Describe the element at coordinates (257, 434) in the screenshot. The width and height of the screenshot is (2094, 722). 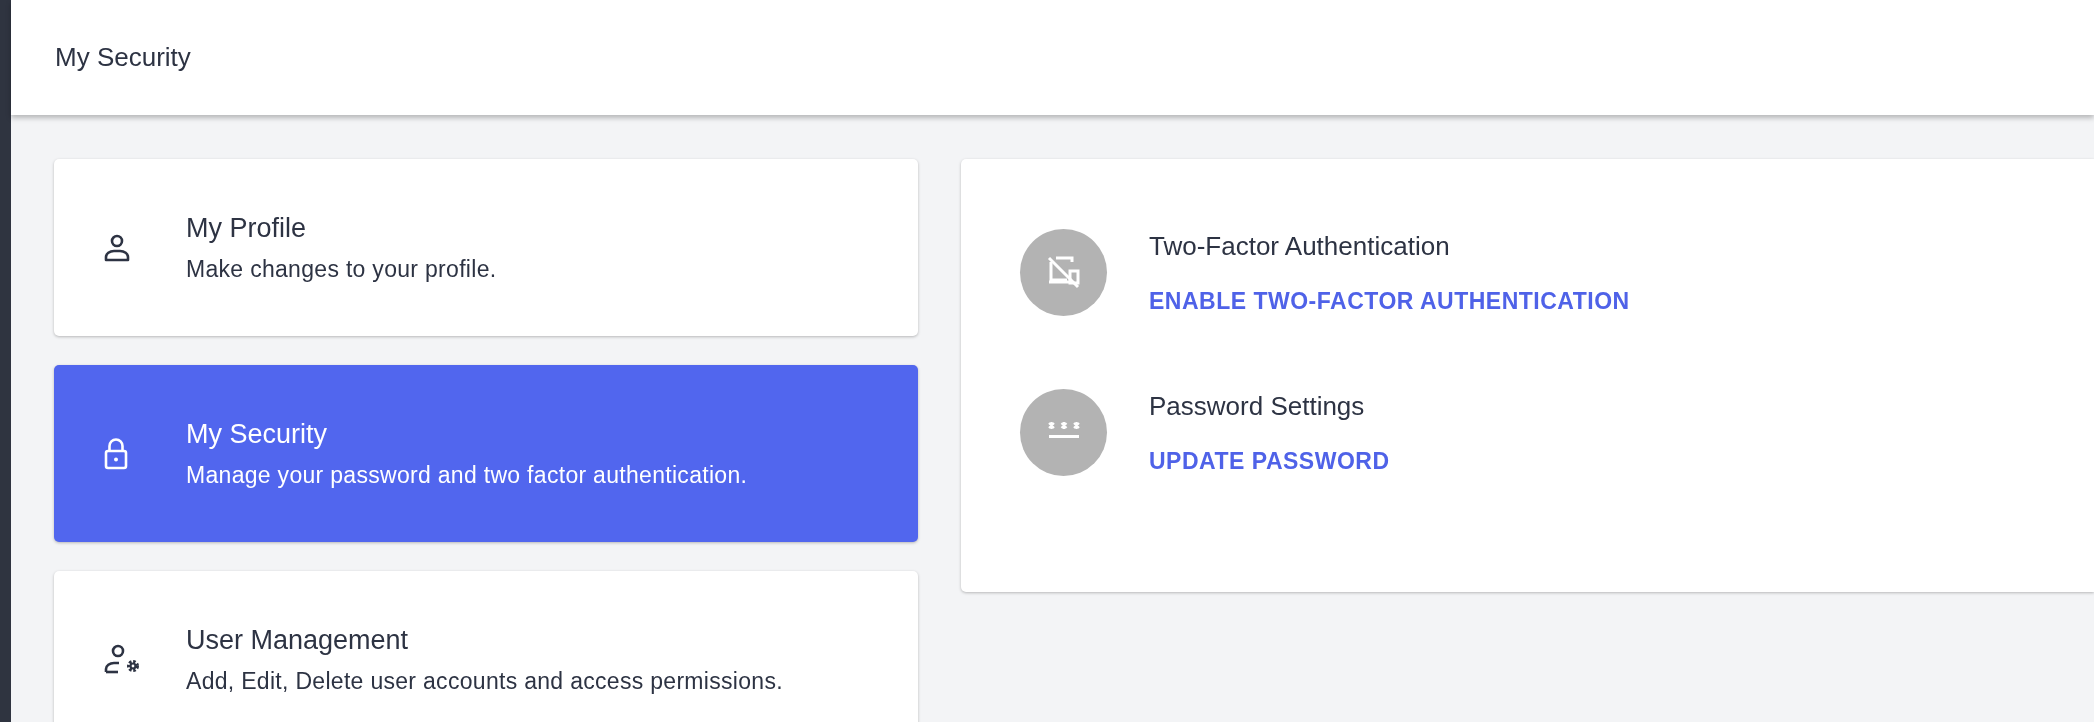
I see `card-title: My Security` at that location.